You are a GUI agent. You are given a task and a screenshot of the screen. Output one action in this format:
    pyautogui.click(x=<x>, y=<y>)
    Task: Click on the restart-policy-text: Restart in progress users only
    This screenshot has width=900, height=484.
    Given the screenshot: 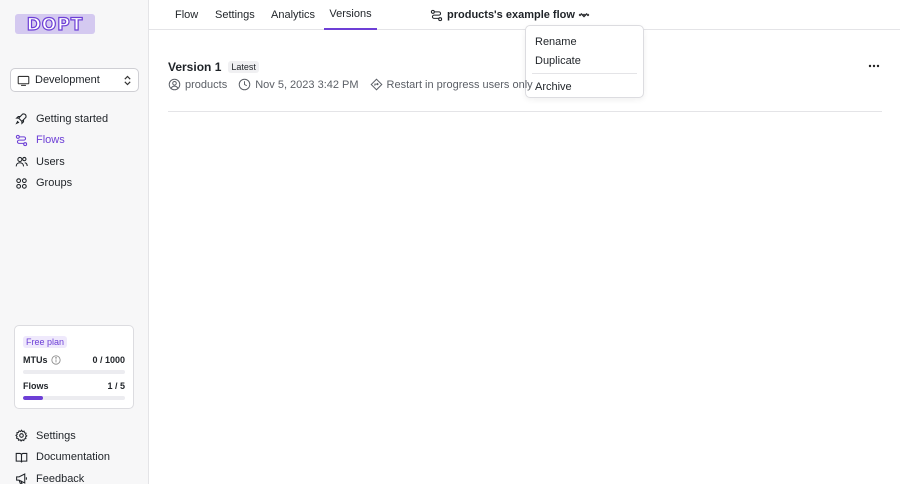 What is the action you would take?
    pyautogui.click(x=459, y=84)
    